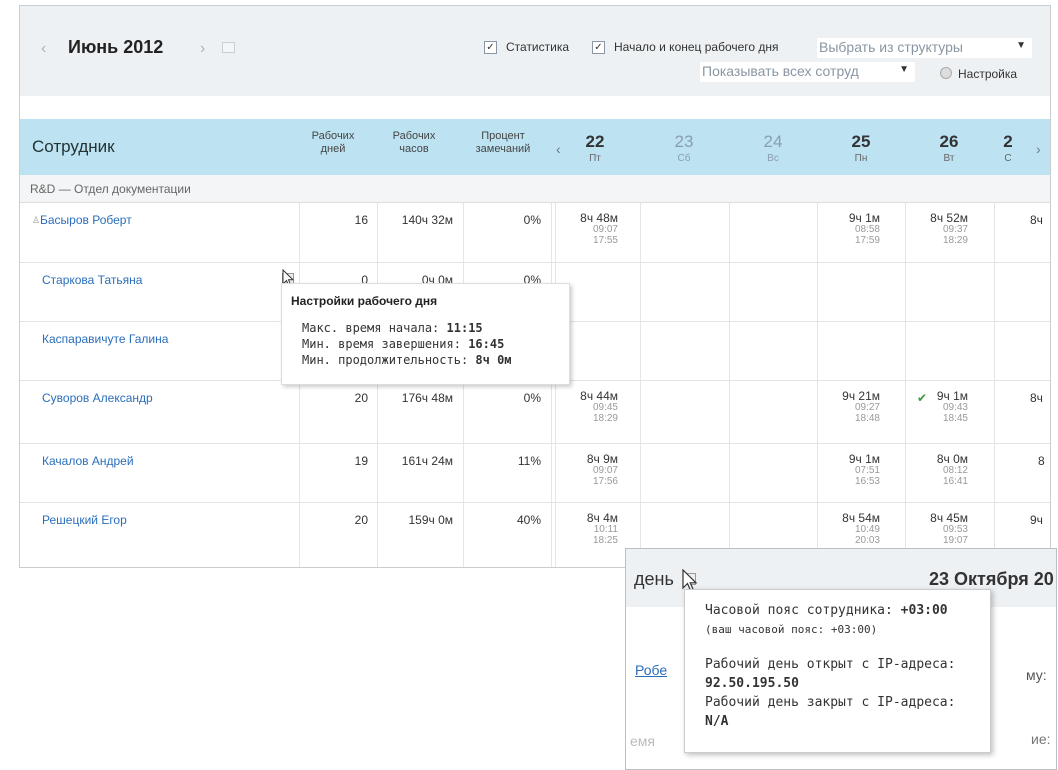 This screenshot has width=1058, height=770. I want to click on day-label: день, so click(654, 579).